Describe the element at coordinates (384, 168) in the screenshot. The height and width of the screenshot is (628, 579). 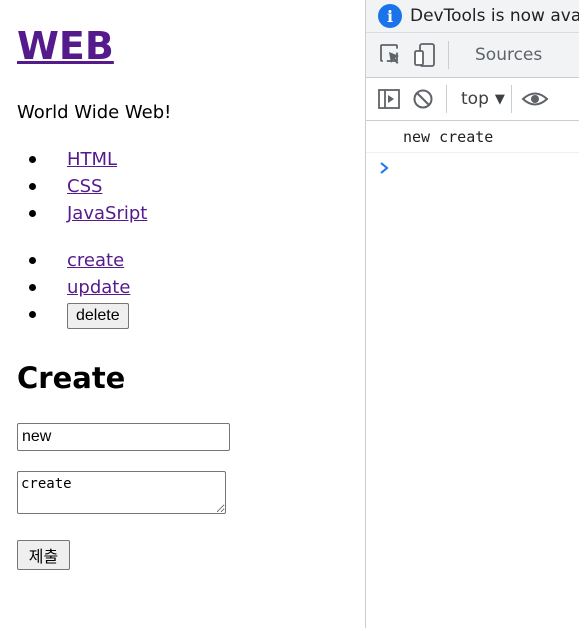
I see `chevron-right-icon` at that location.